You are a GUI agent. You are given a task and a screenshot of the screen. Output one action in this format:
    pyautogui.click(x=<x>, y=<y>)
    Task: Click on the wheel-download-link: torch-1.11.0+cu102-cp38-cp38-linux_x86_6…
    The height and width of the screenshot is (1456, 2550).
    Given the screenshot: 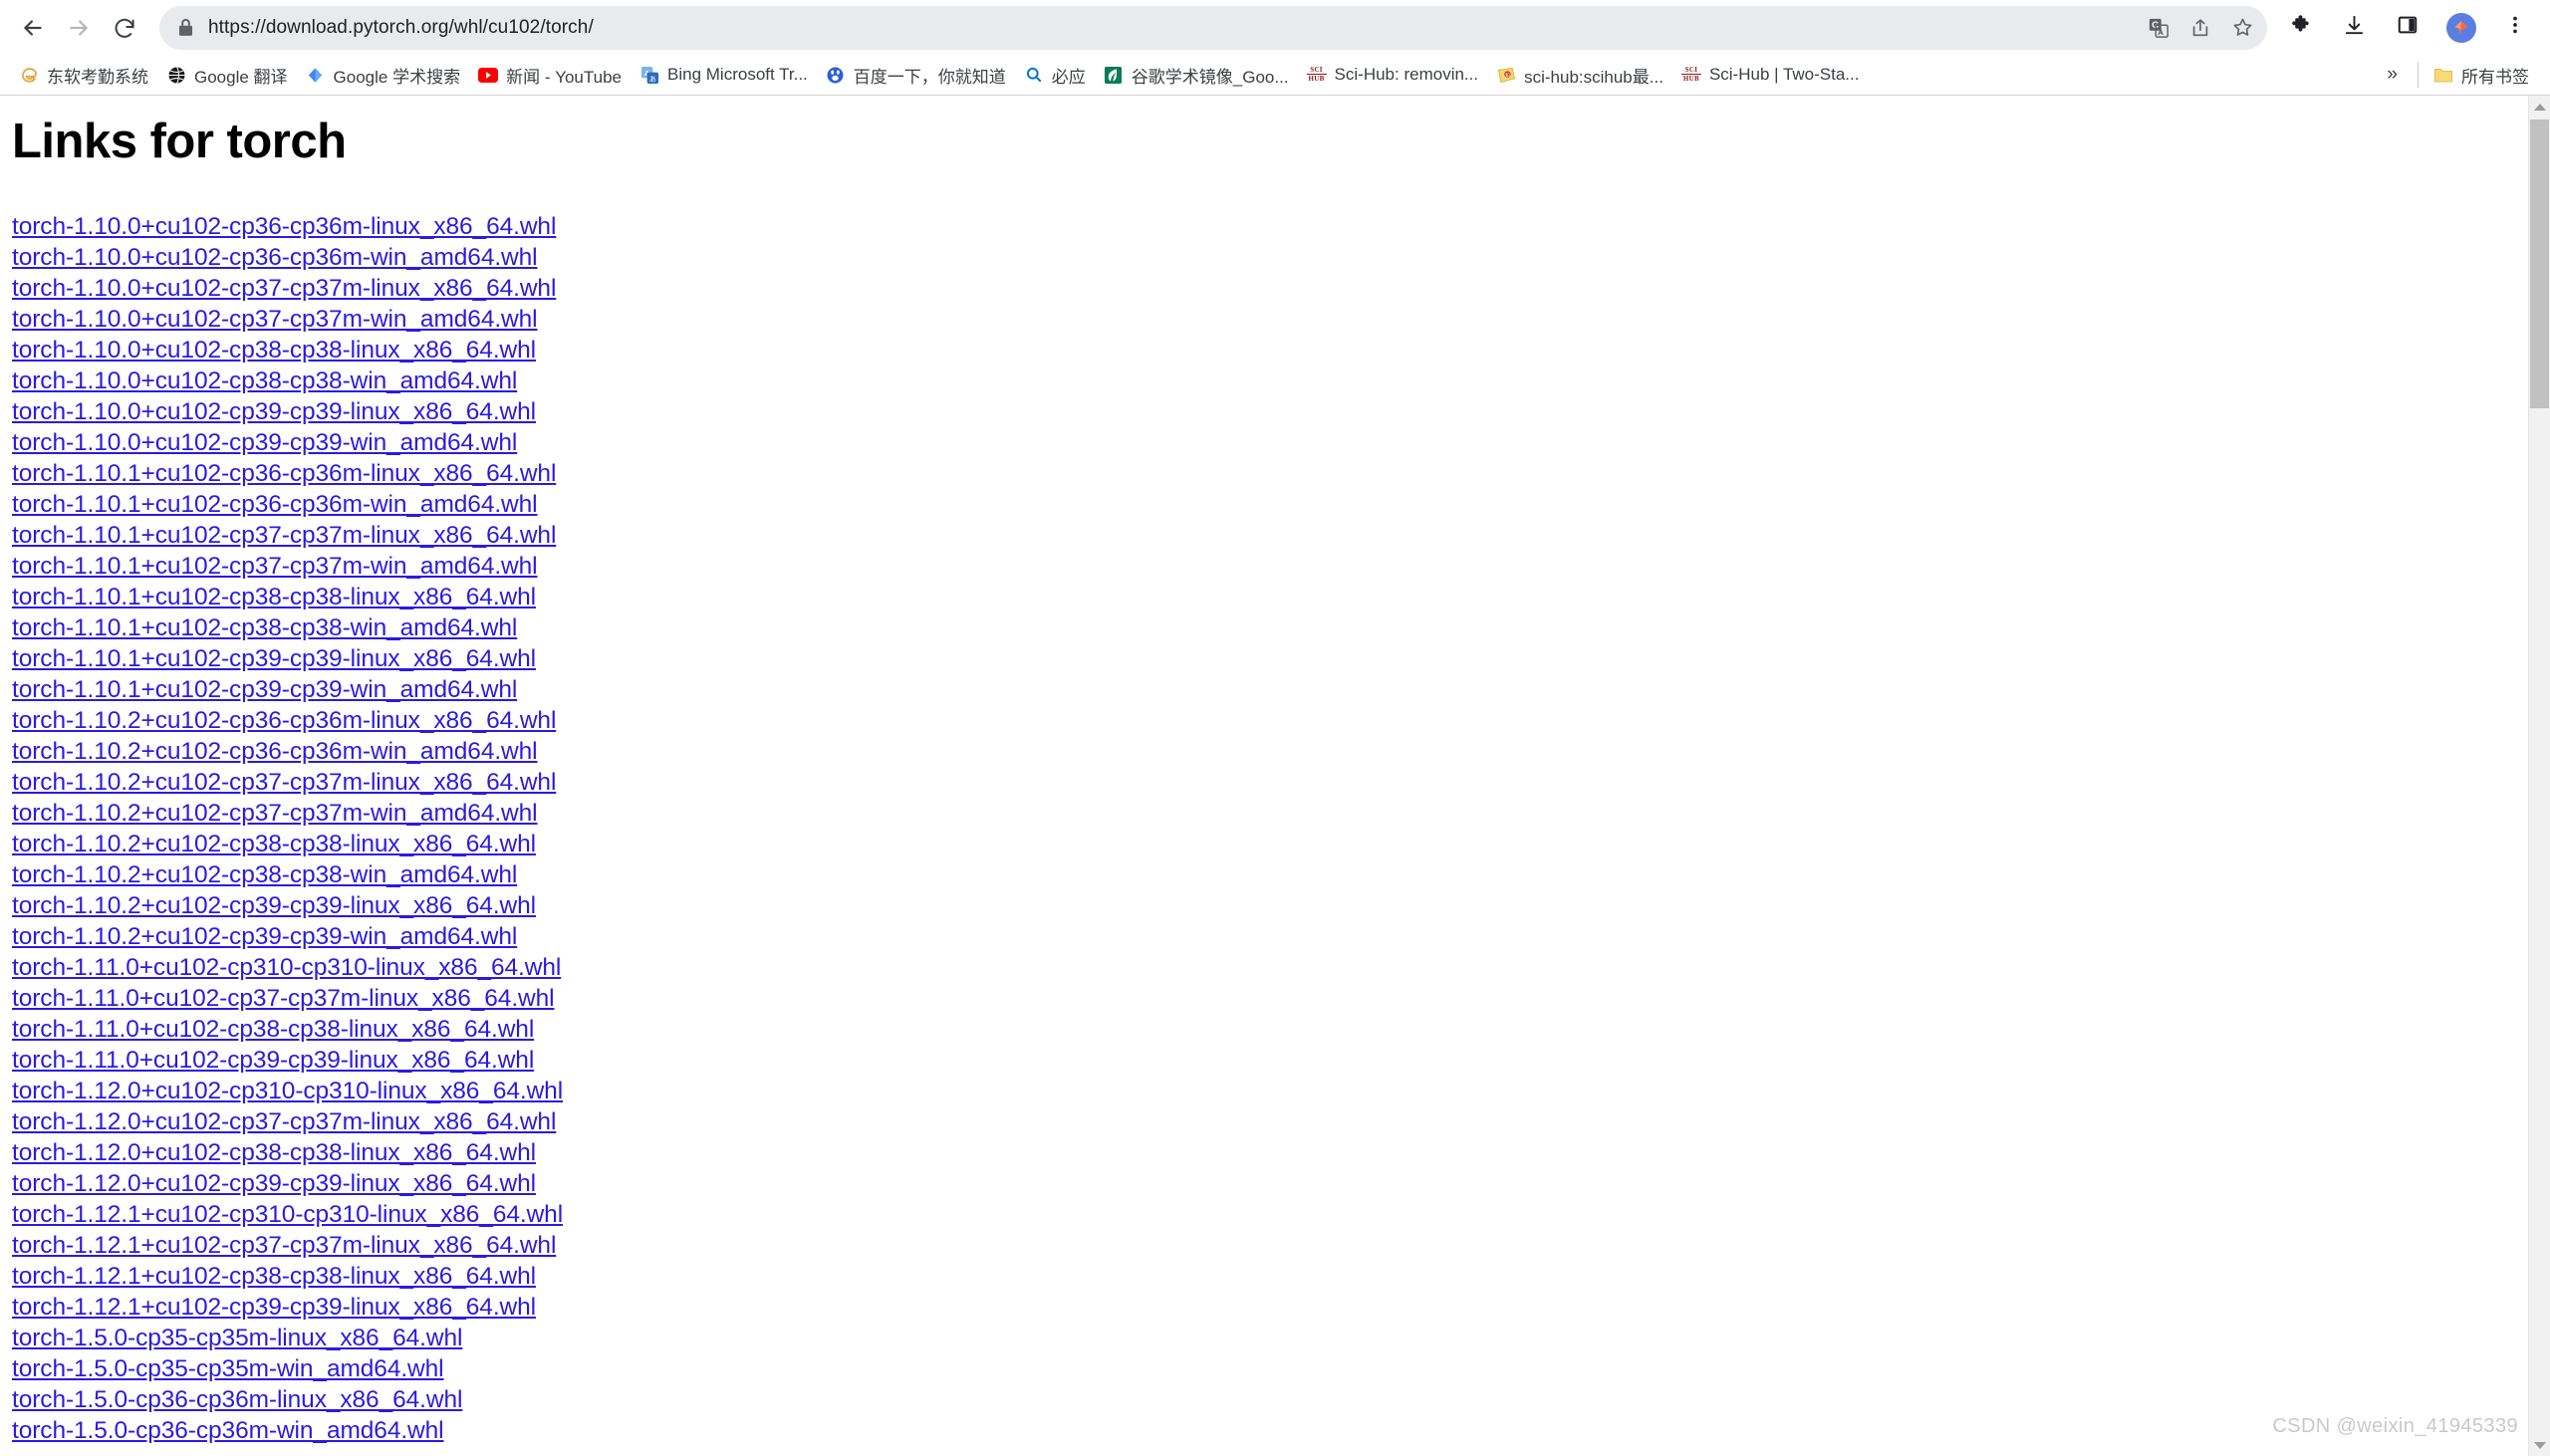 What is the action you would take?
    pyautogui.click(x=273, y=1029)
    